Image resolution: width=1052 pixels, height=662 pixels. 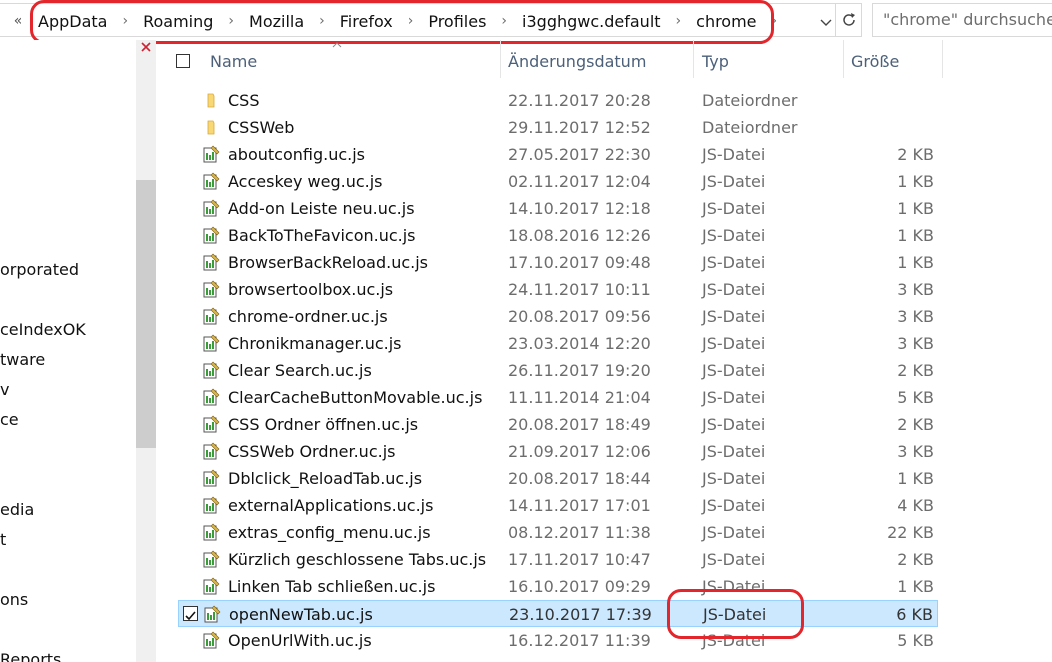 I want to click on chevron-down-icon, so click(x=826, y=22).